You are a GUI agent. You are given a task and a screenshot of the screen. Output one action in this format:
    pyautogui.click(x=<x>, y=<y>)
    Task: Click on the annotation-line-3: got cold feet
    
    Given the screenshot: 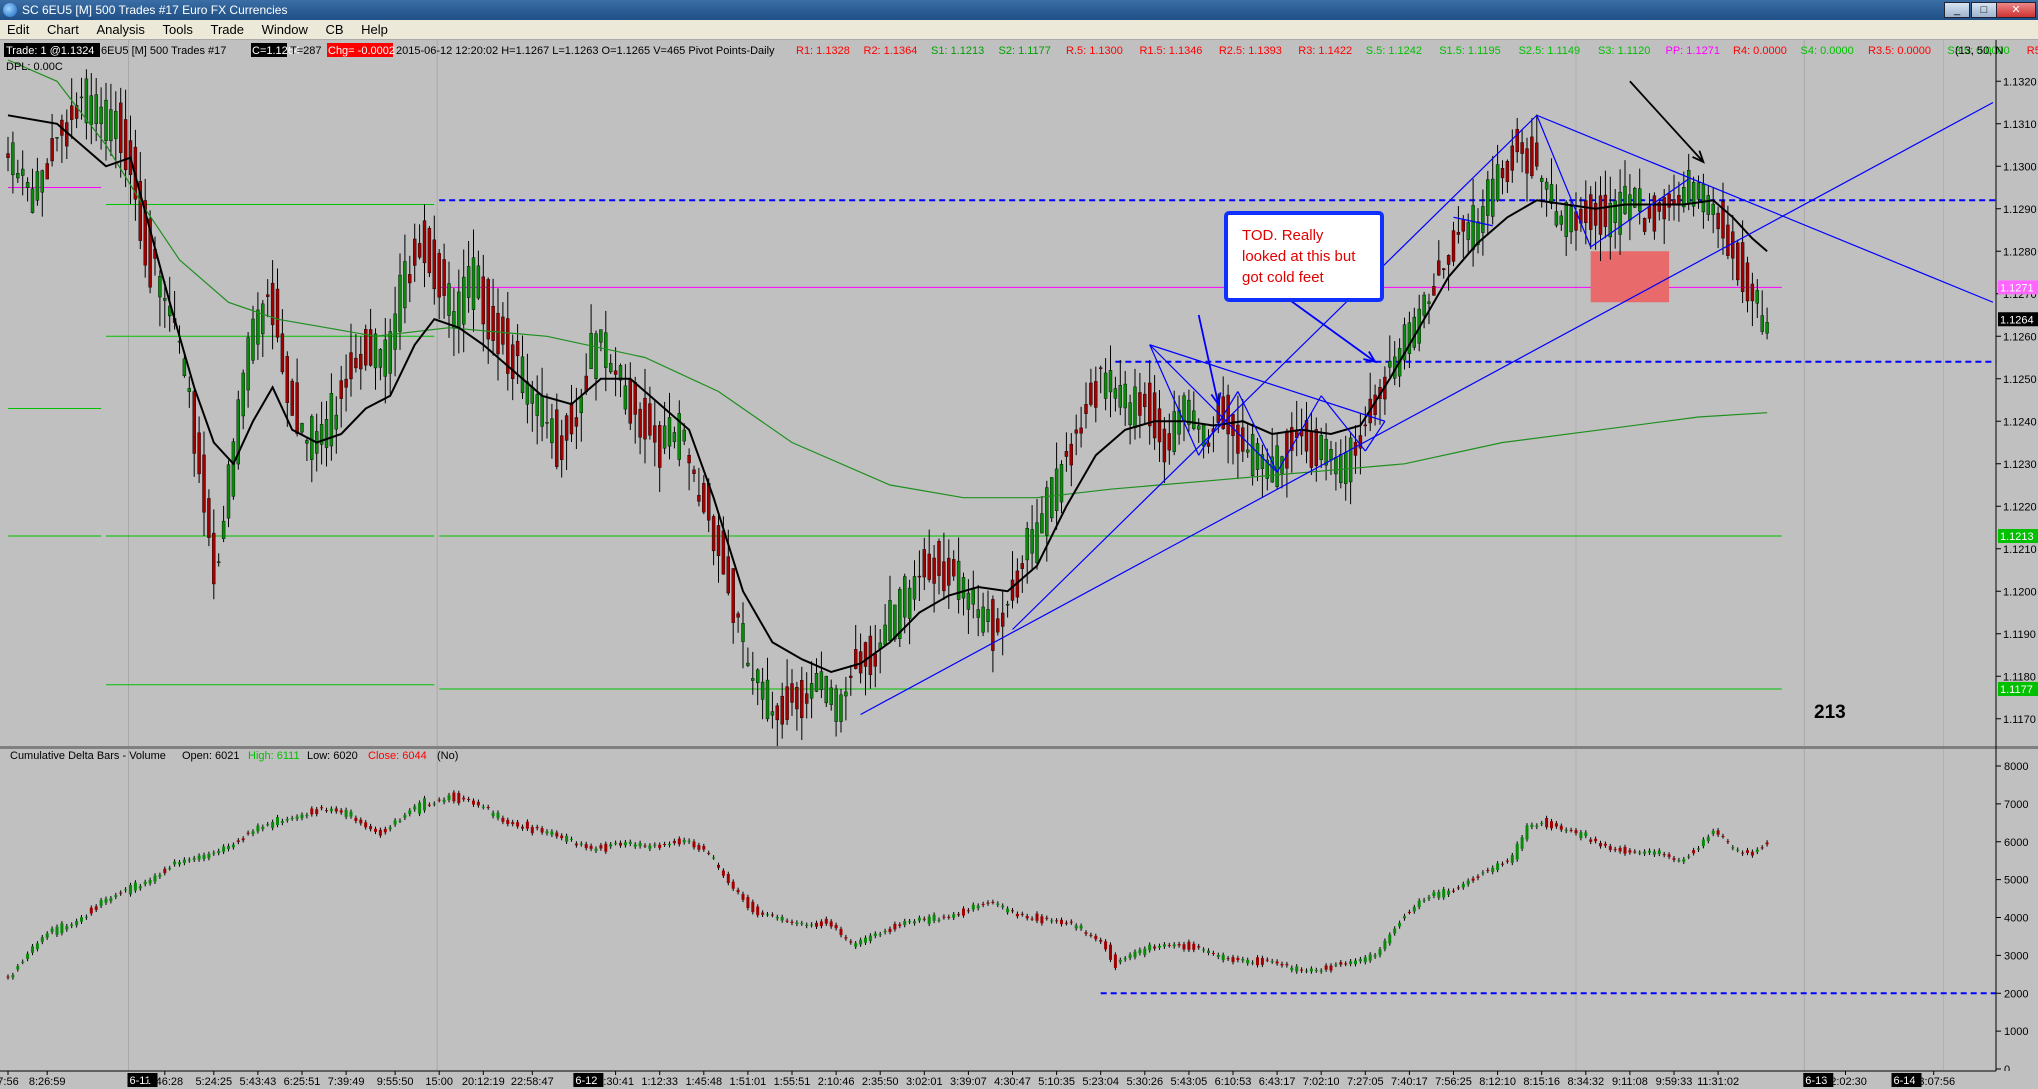 What is the action you would take?
    pyautogui.click(x=1283, y=277)
    